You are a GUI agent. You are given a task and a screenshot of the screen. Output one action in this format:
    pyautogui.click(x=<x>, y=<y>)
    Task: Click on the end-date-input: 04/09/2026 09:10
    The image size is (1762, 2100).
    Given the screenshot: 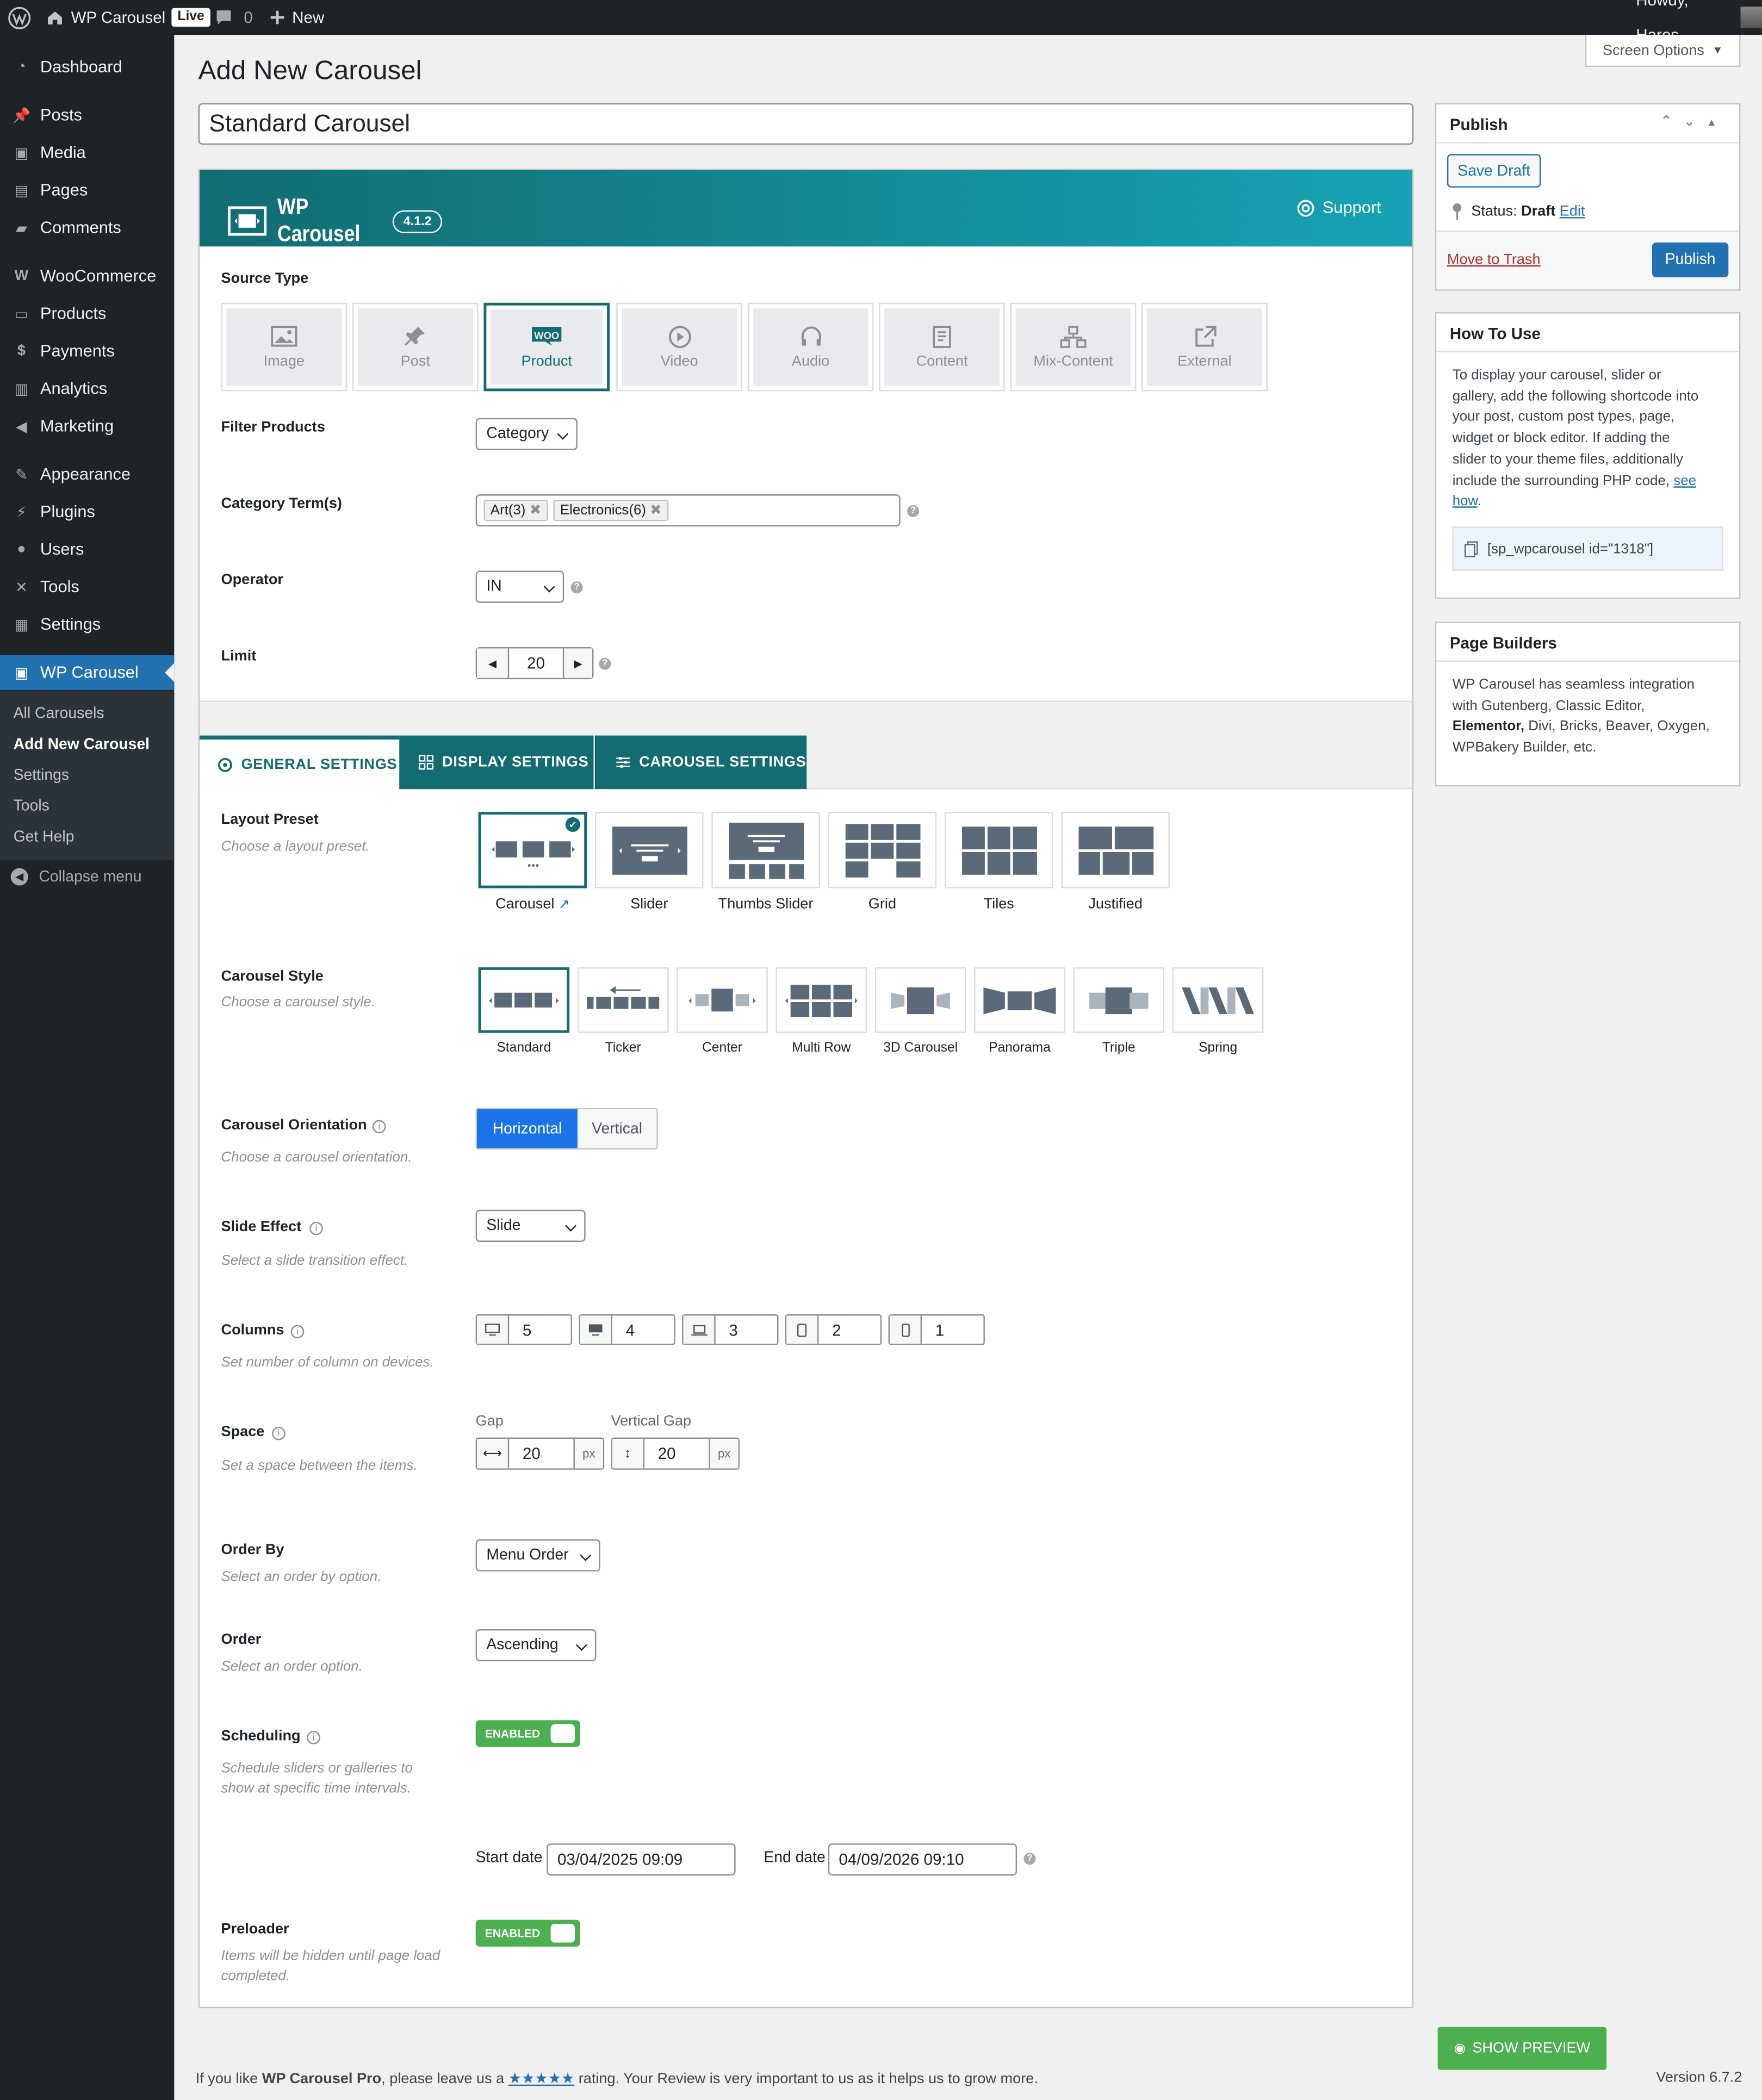 What is the action you would take?
    pyautogui.click(x=923, y=1859)
    